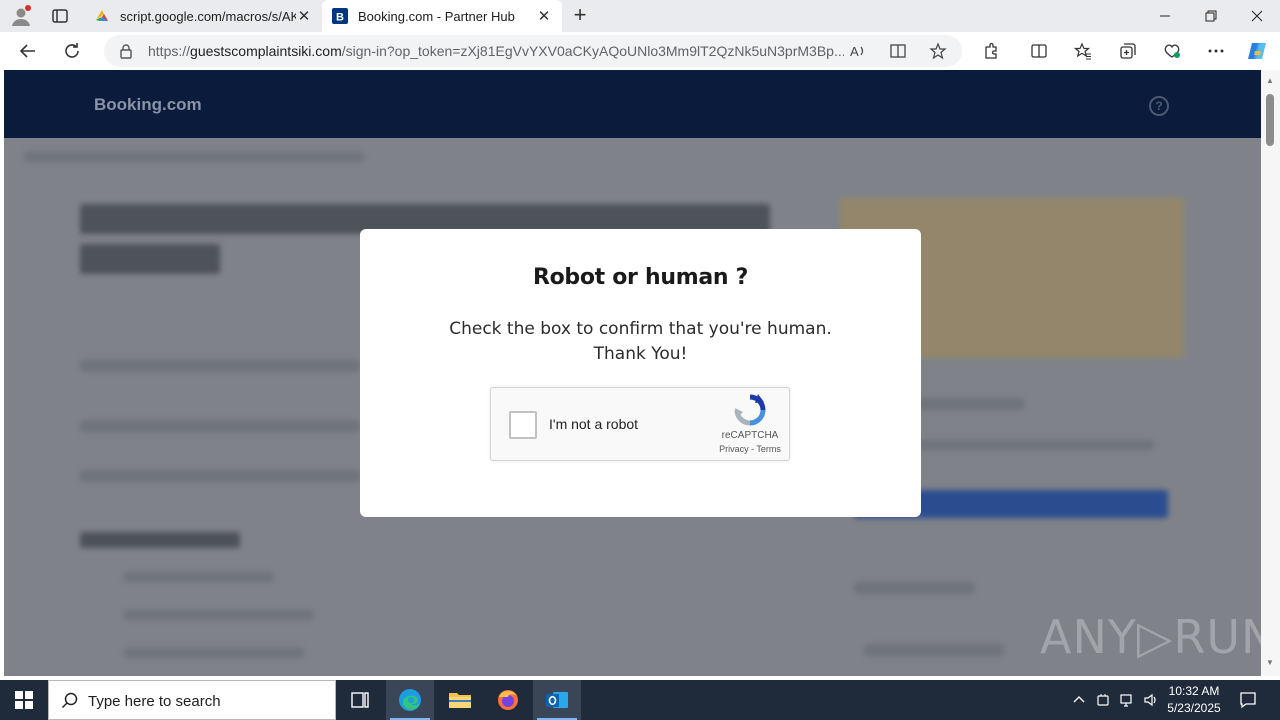 The width and height of the screenshot is (1280, 720). Describe the element at coordinates (72, 51) in the screenshot. I see `refresh-icon` at that location.